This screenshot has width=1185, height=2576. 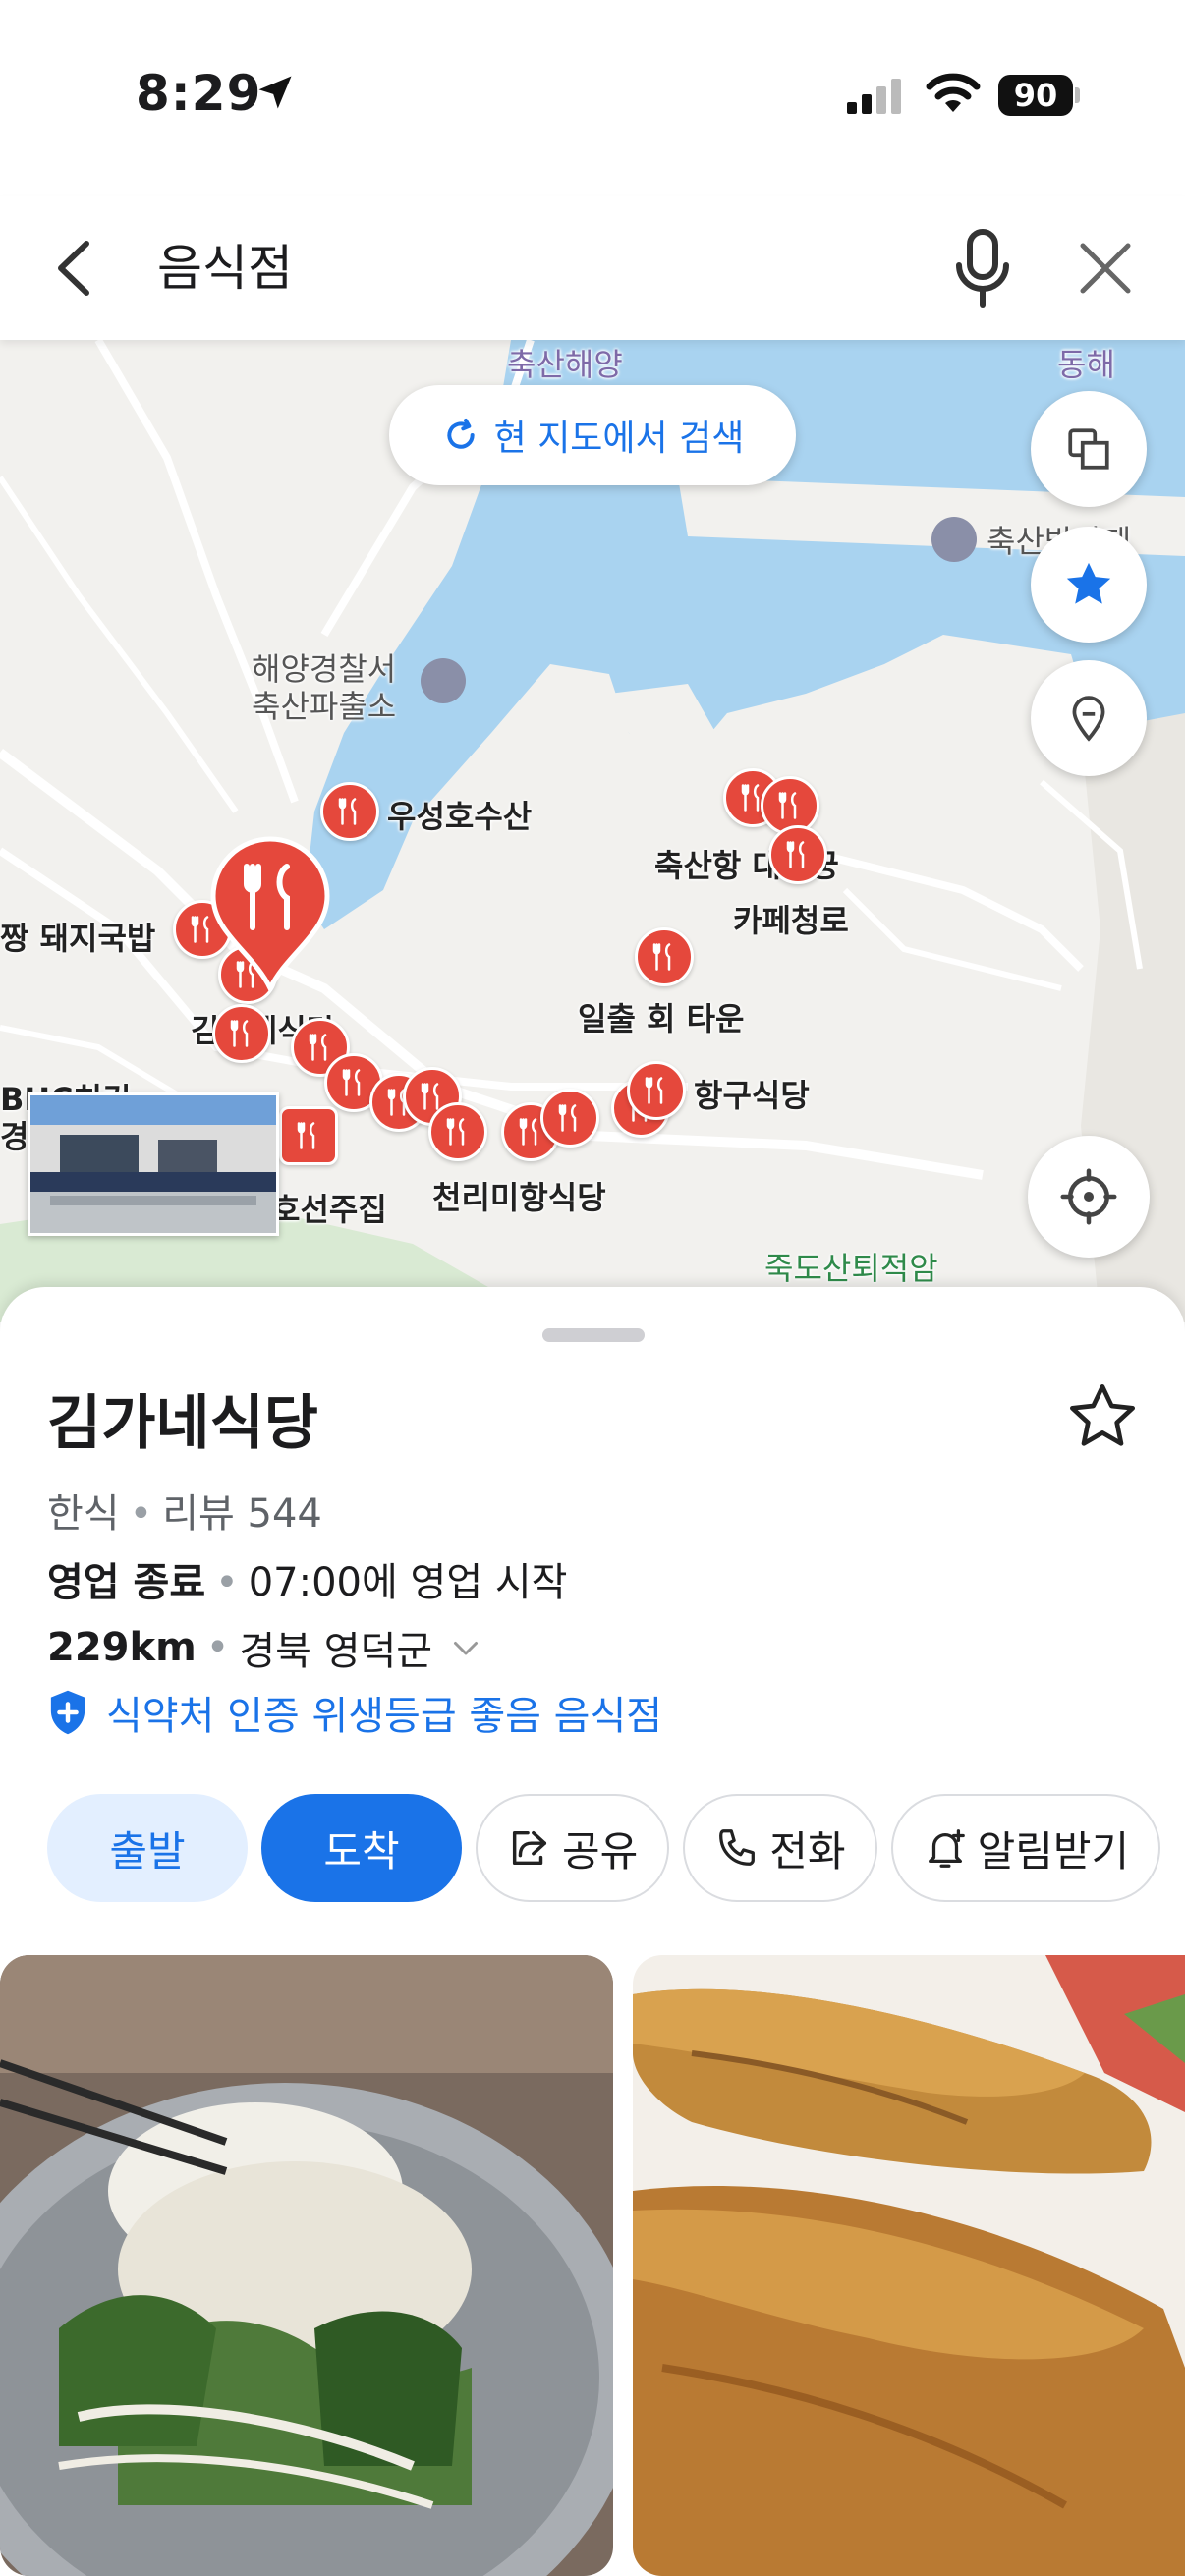 I want to click on map-layers-button, so click(x=1089, y=449).